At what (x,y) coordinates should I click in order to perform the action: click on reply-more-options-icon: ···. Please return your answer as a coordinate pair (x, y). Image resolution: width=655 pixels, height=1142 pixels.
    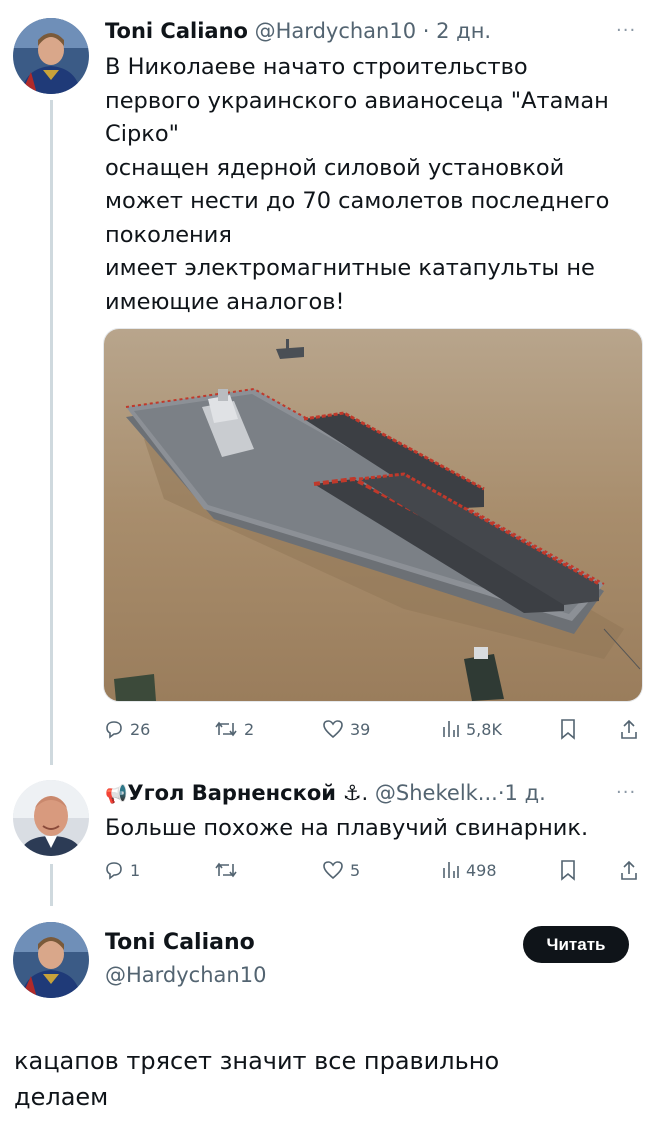
    Looking at the image, I should click on (626, 792).